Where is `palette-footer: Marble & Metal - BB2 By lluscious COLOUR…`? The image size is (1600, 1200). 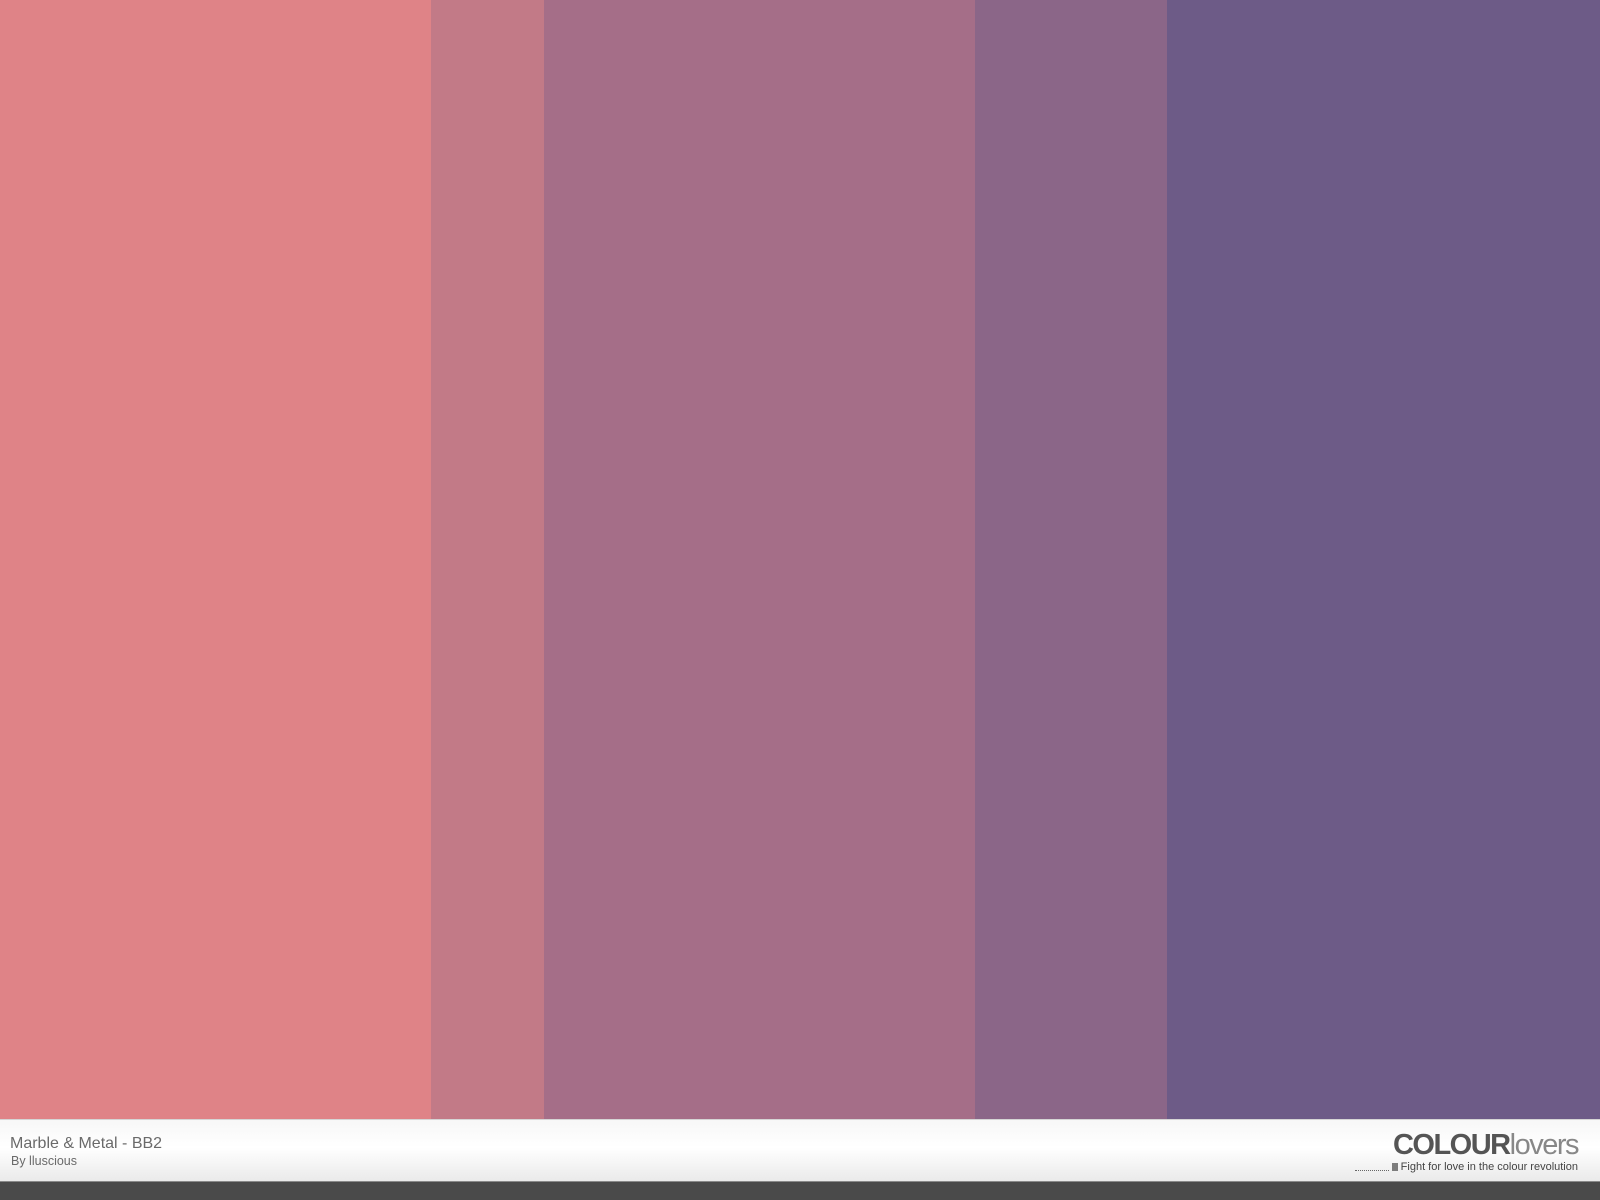 palette-footer: Marble & Metal - BB2 By lluscious COLOUR… is located at coordinates (800, 1150).